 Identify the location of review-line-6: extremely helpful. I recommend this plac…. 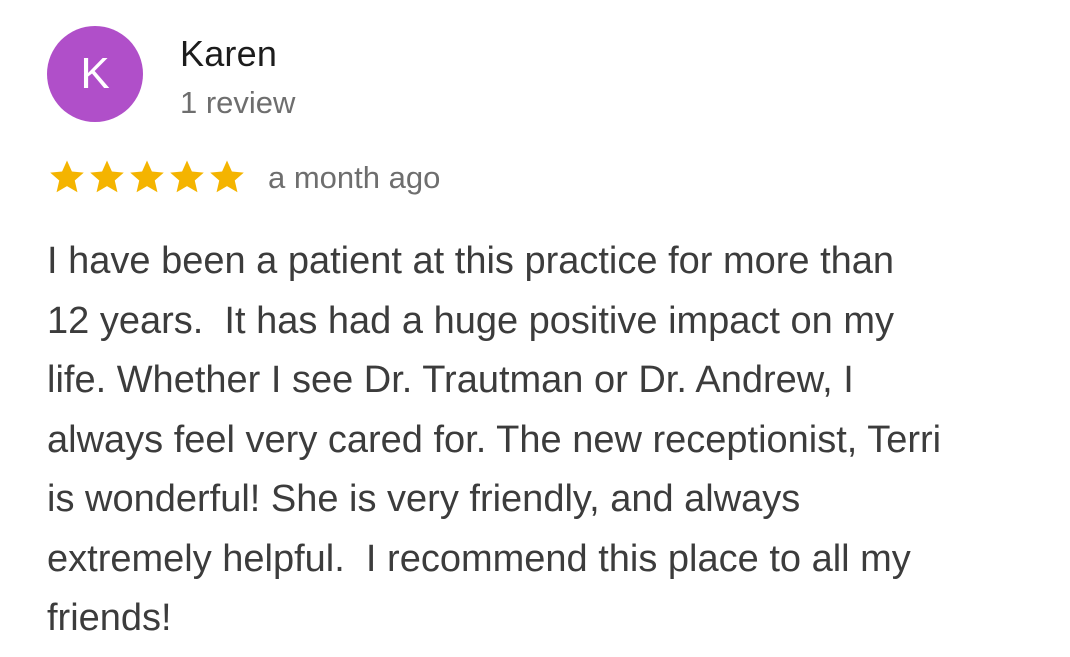
(479, 558).